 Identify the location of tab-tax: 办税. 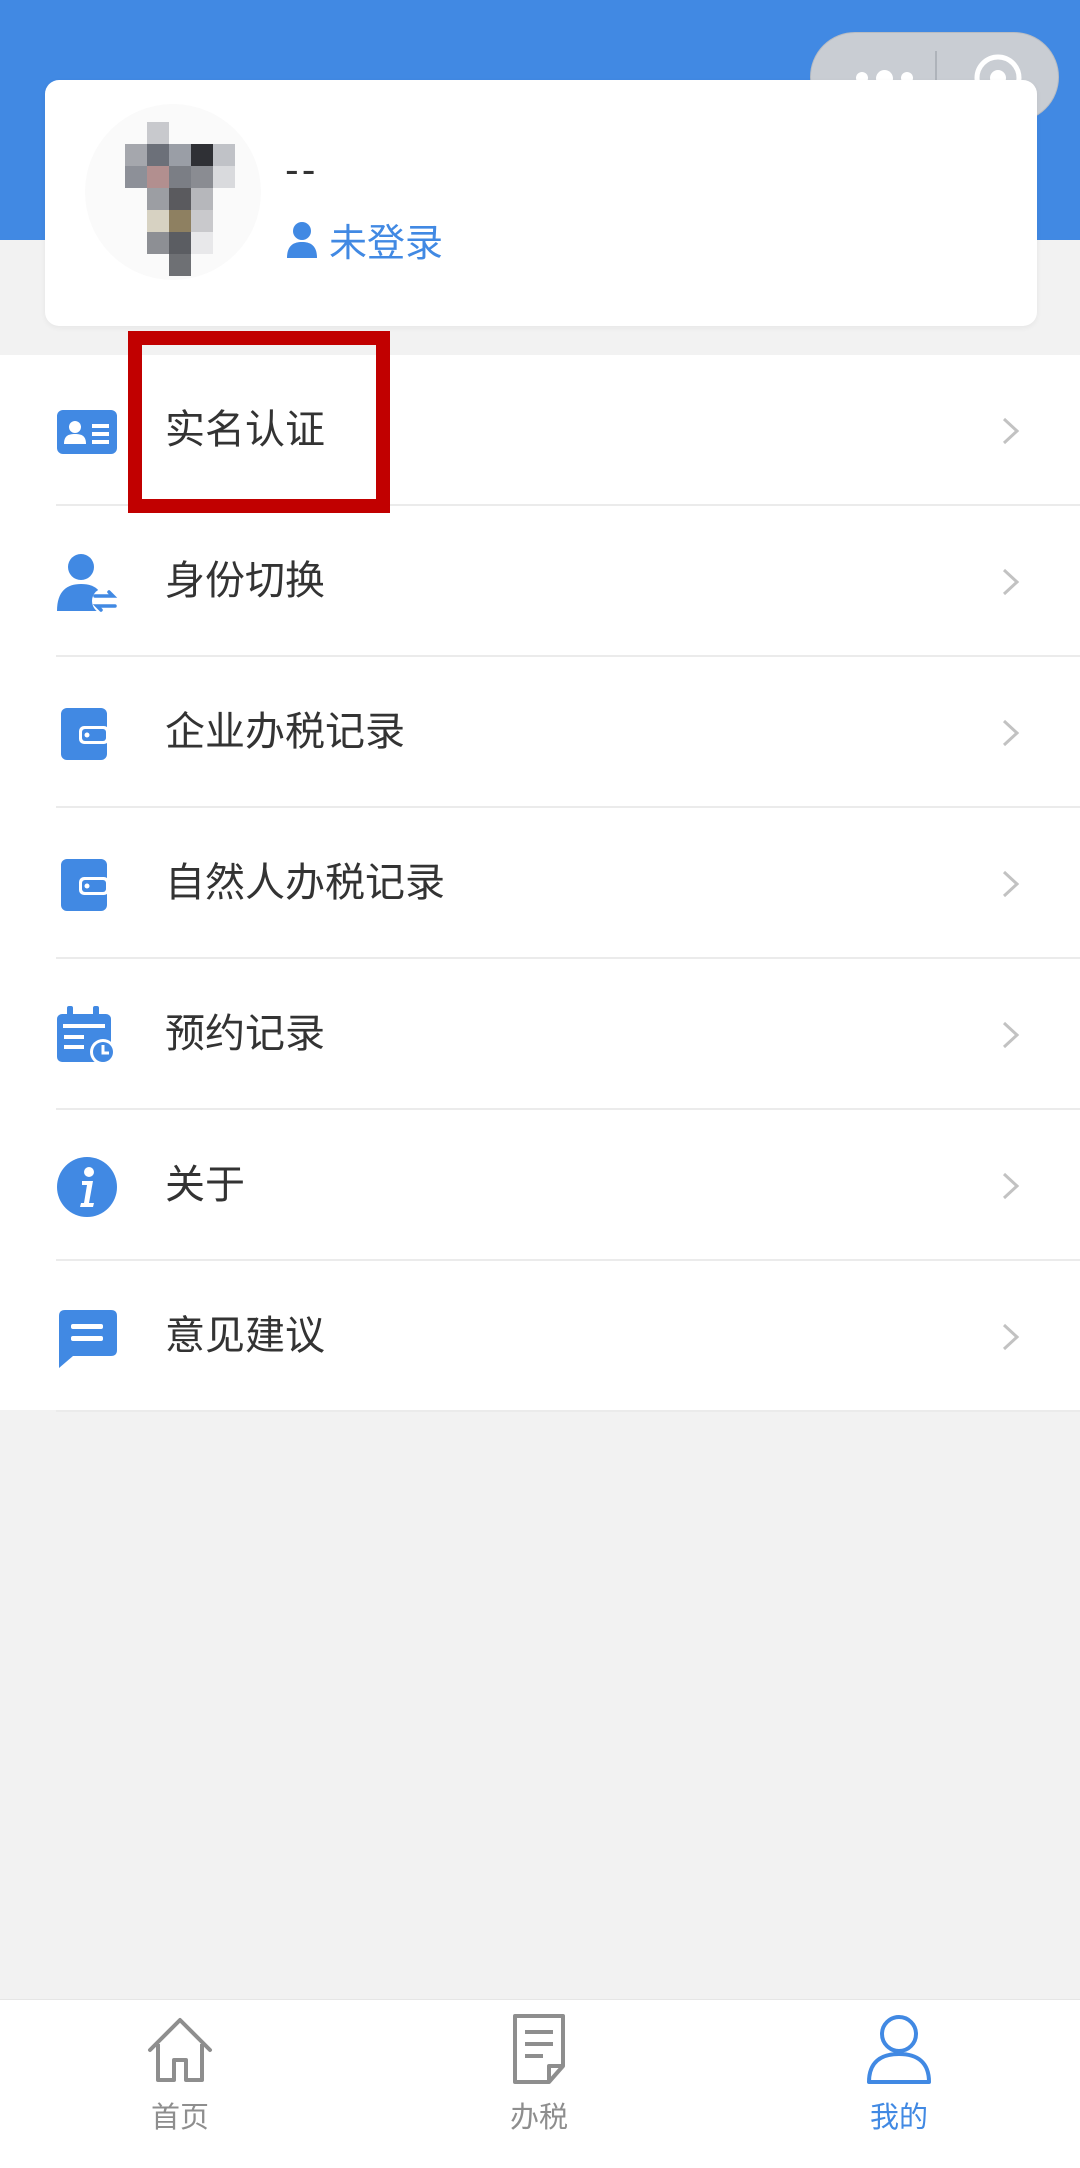
(539, 2084).